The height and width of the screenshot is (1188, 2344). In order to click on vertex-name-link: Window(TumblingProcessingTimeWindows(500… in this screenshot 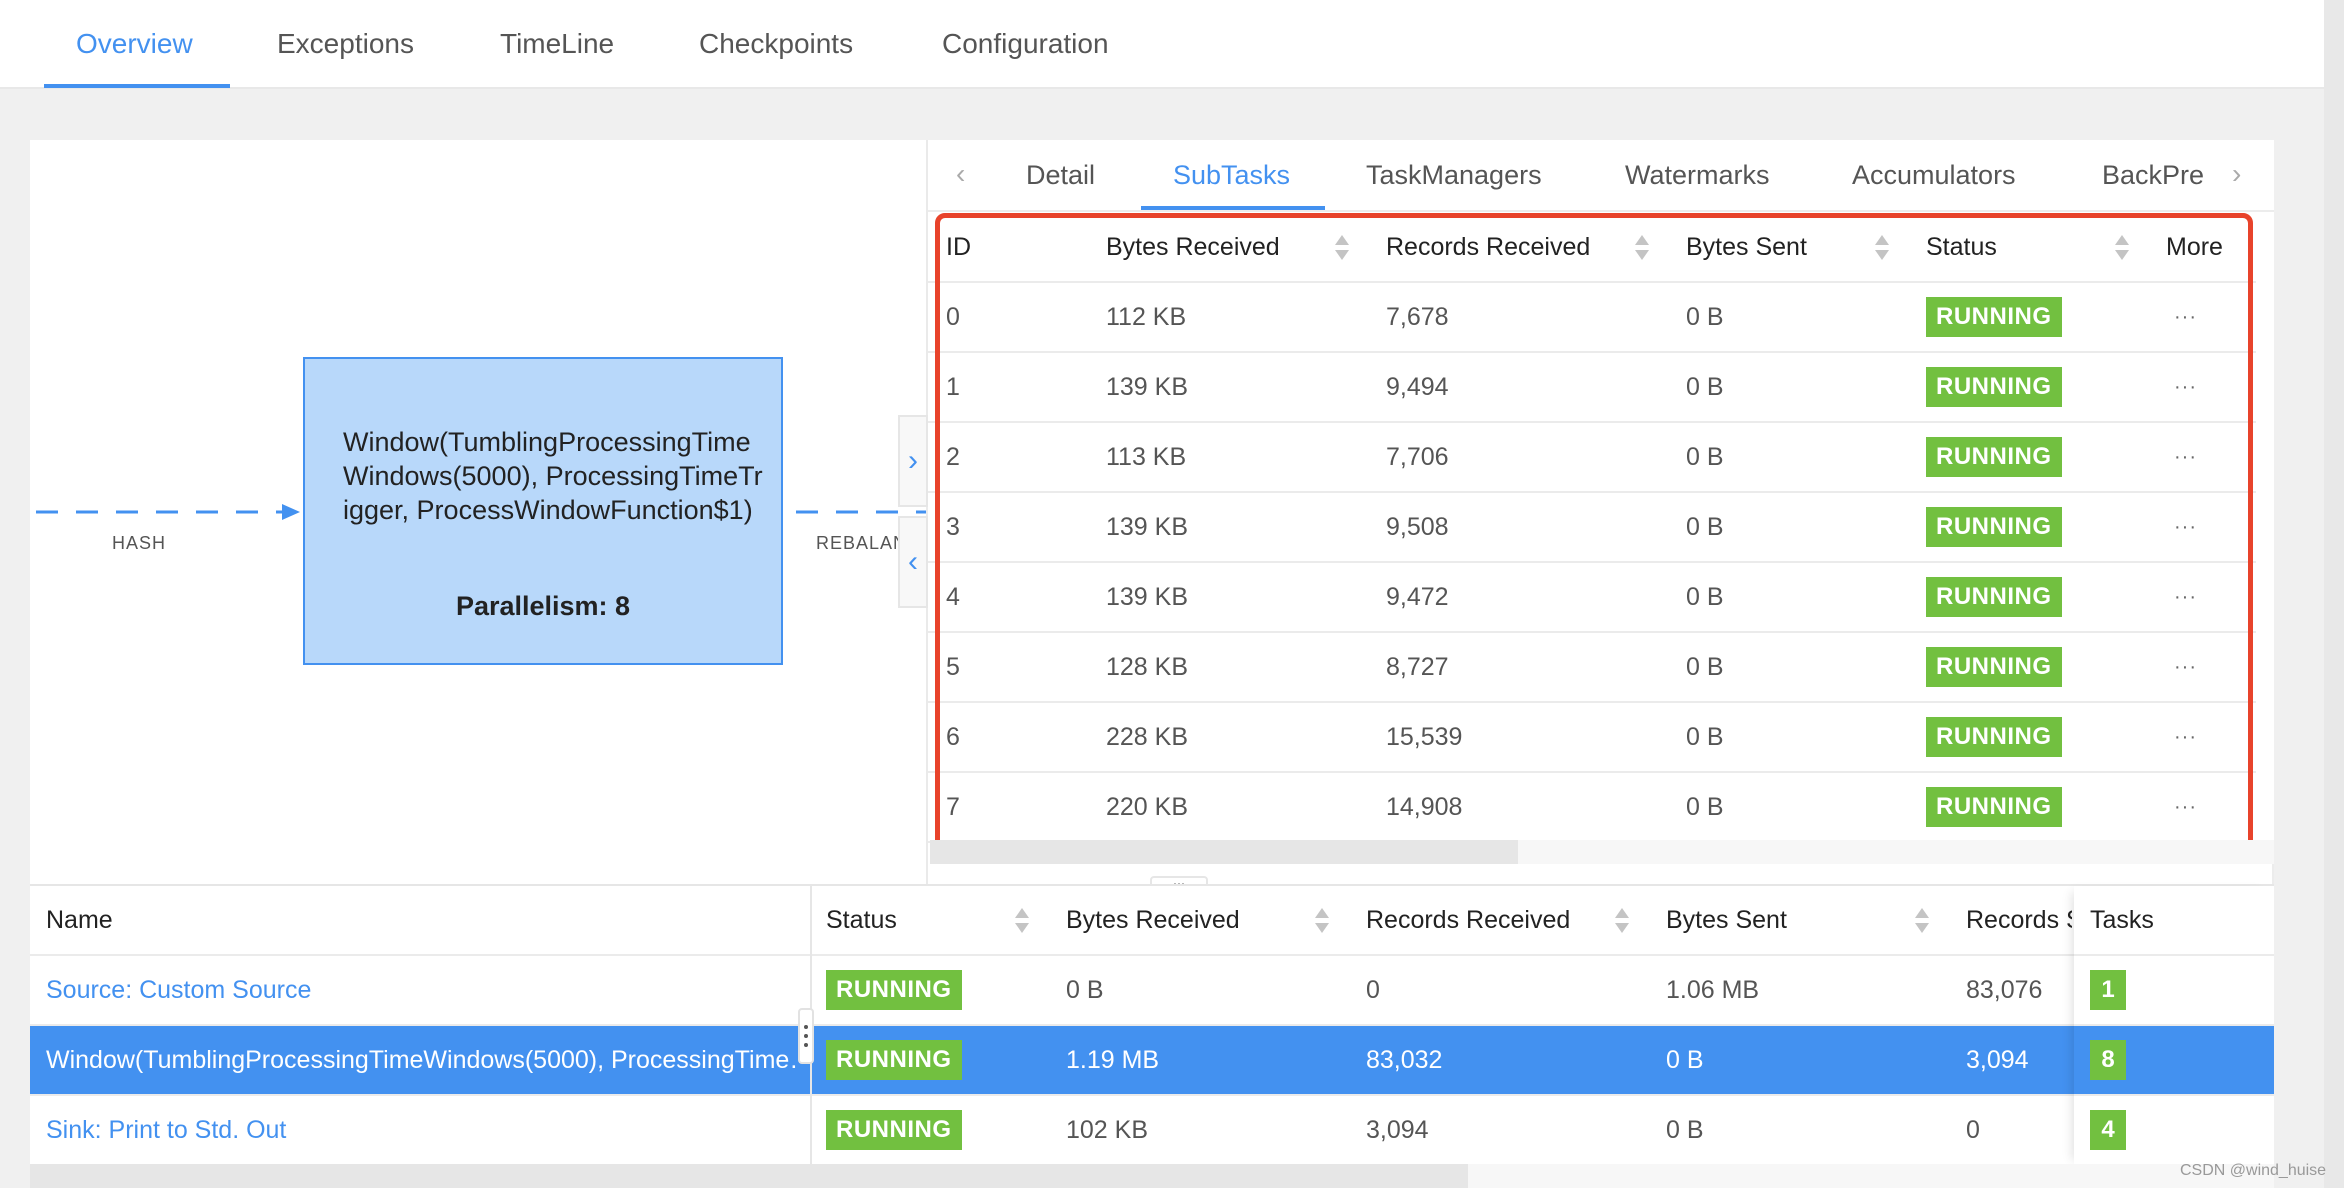, I will do `click(422, 1060)`.